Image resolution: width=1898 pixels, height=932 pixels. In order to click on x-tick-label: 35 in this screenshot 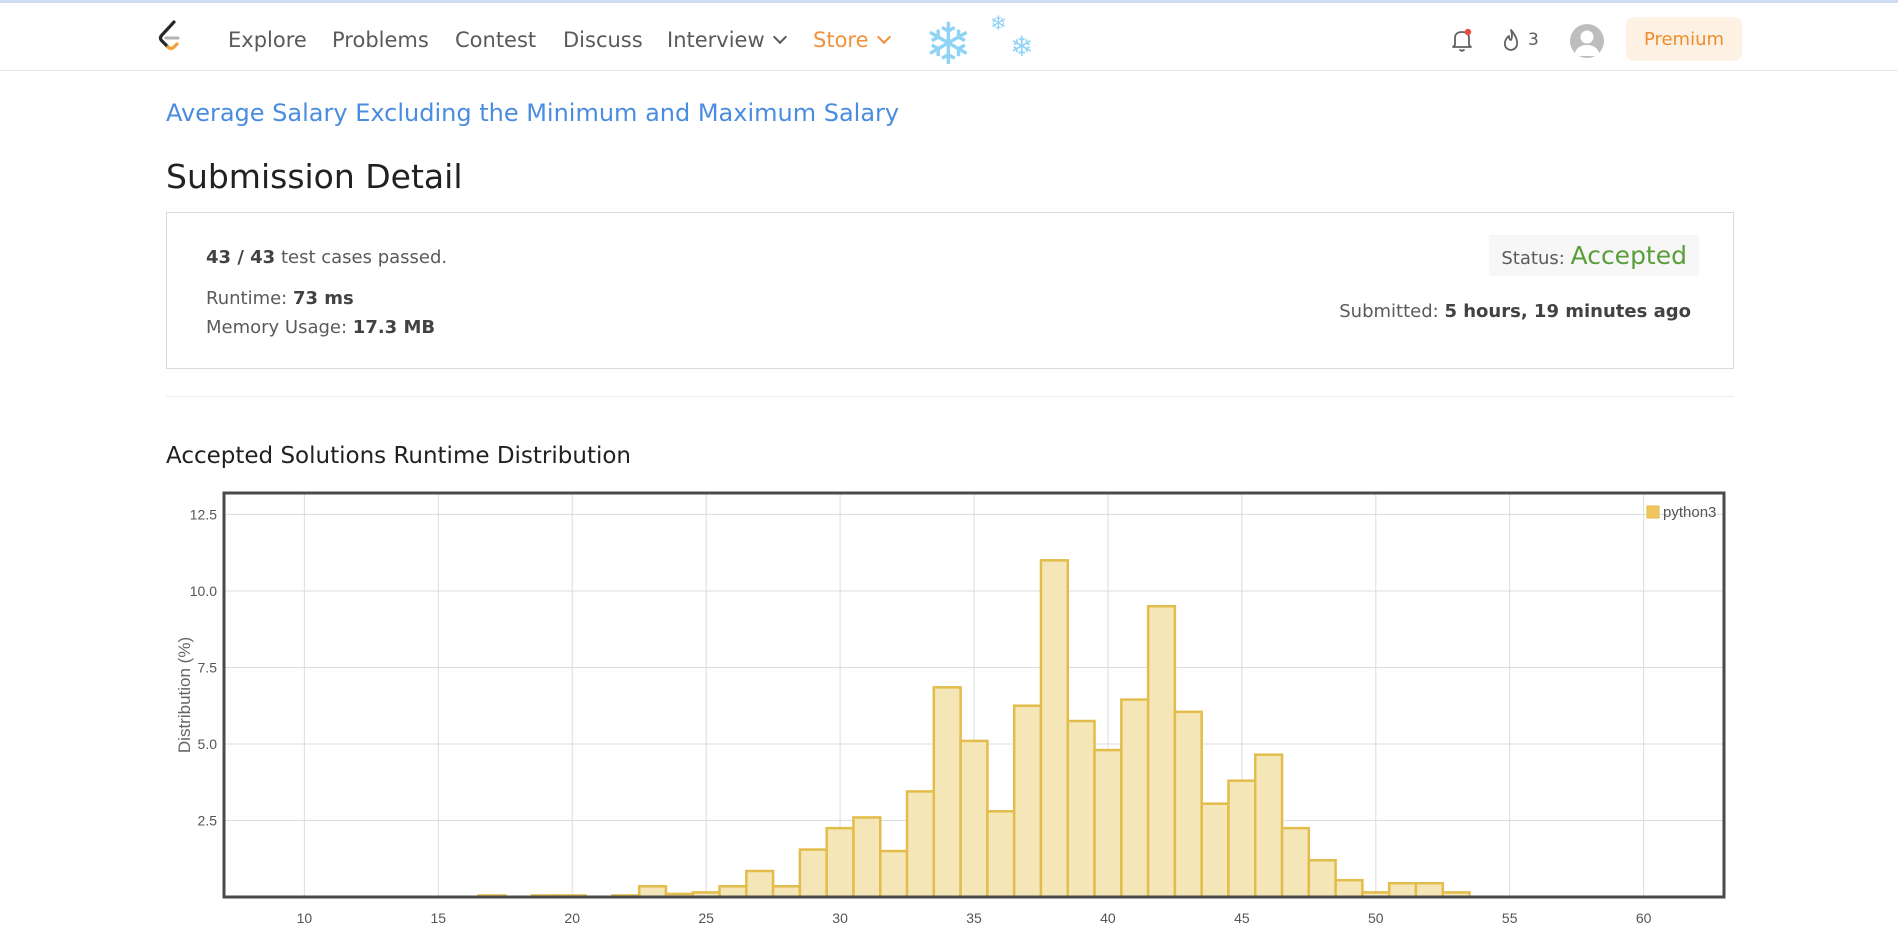, I will do `click(974, 918)`.